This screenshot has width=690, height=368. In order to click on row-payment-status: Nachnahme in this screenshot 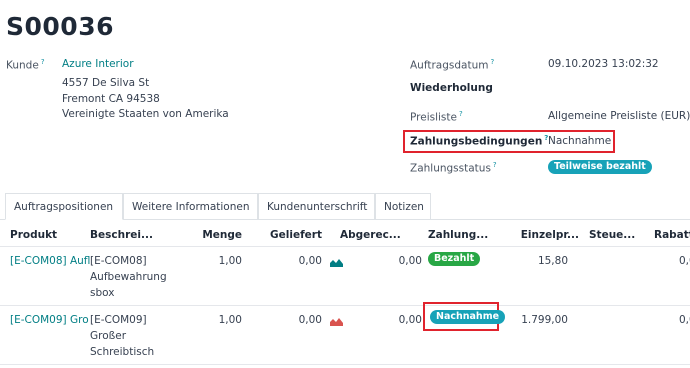, I will do `click(468, 317)`.